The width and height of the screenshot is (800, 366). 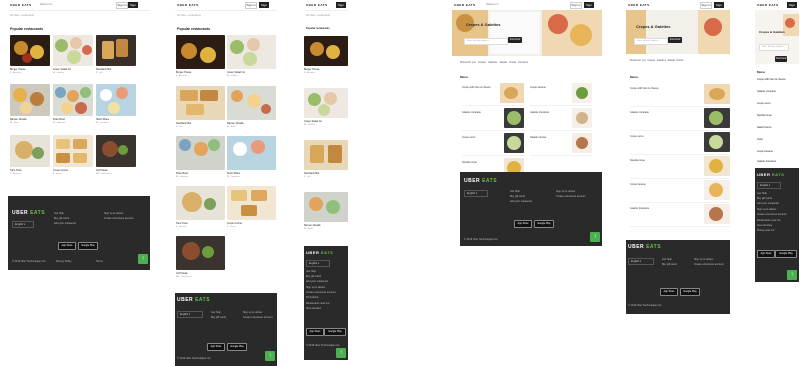 What do you see at coordinates (73, 158) in the screenshot?
I see `restaurant-tile: Crepe Corner $ · French` at bounding box center [73, 158].